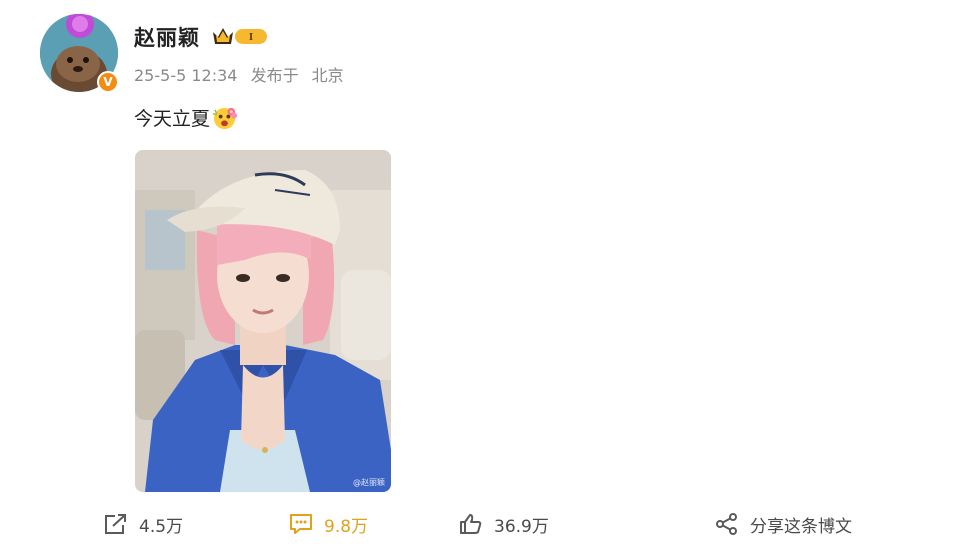  Describe the element at coordinates (185, 75) in the screenshot. I see `post-date: 25-5-5 12:34` at that location.